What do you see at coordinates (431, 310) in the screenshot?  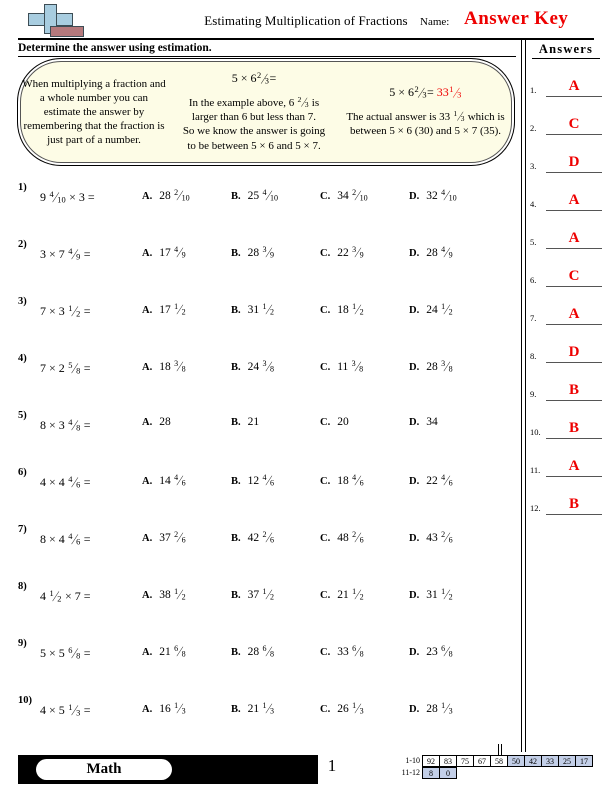 I see `choice-option: D. 24 1/2` at bounding box center [431, 310].